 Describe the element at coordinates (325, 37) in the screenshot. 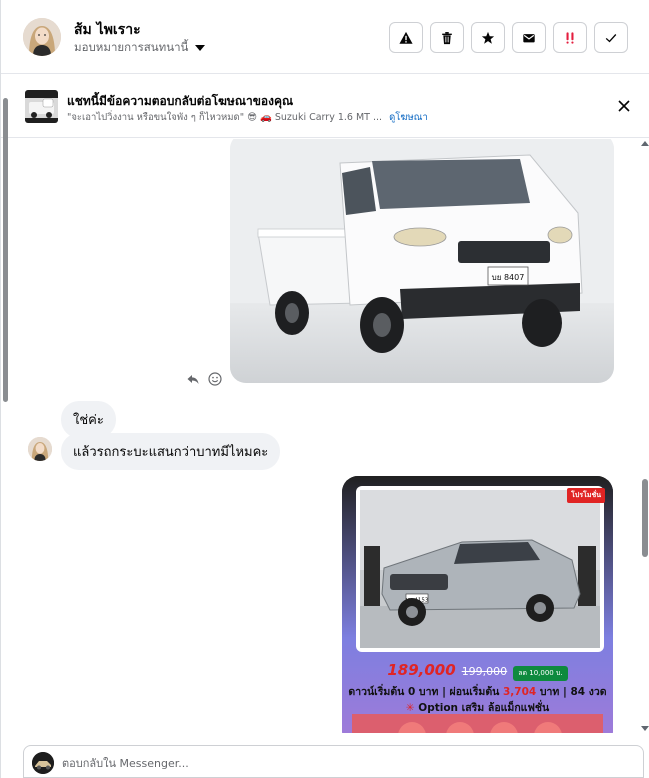

I see `conversation-header: ส้ม ไพเราะ มอบหมายการสนทนานี้` at that location.